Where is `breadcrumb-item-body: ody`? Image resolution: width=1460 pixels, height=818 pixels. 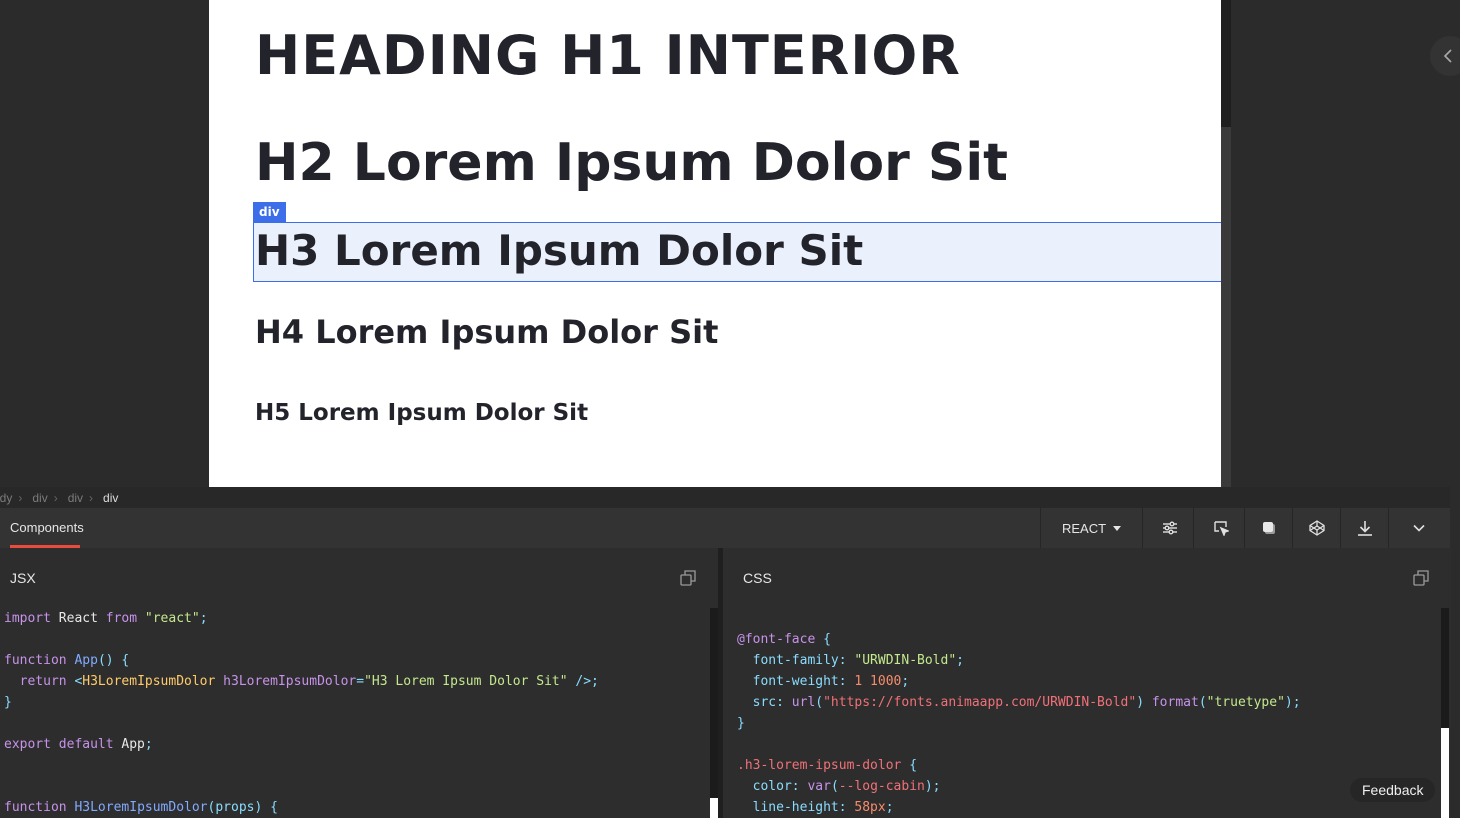 breadcrumb-item-body: ody is located at coordinates (6, 498).